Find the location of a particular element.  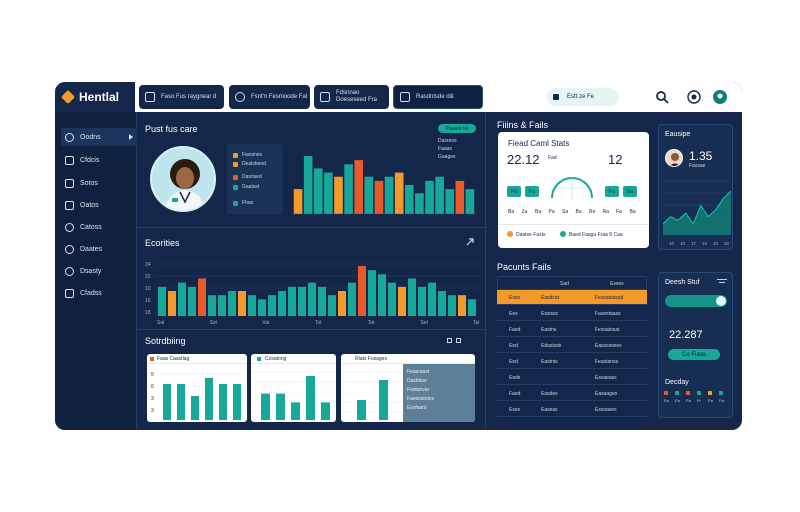

list-item: Essfaant is located at coordinates (420, 408).